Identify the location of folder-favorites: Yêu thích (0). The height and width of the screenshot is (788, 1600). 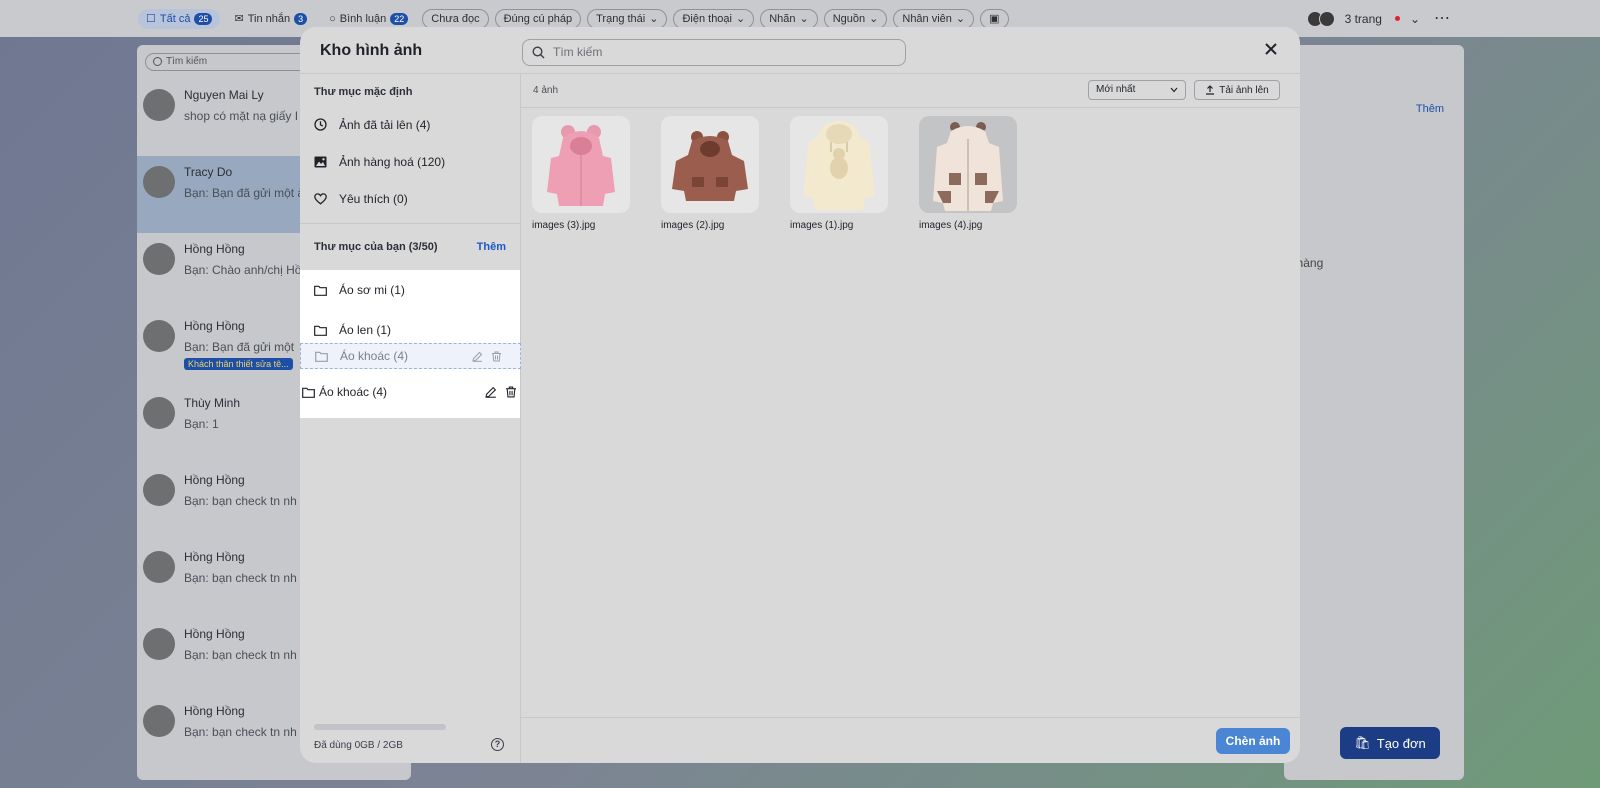
(410, 198).